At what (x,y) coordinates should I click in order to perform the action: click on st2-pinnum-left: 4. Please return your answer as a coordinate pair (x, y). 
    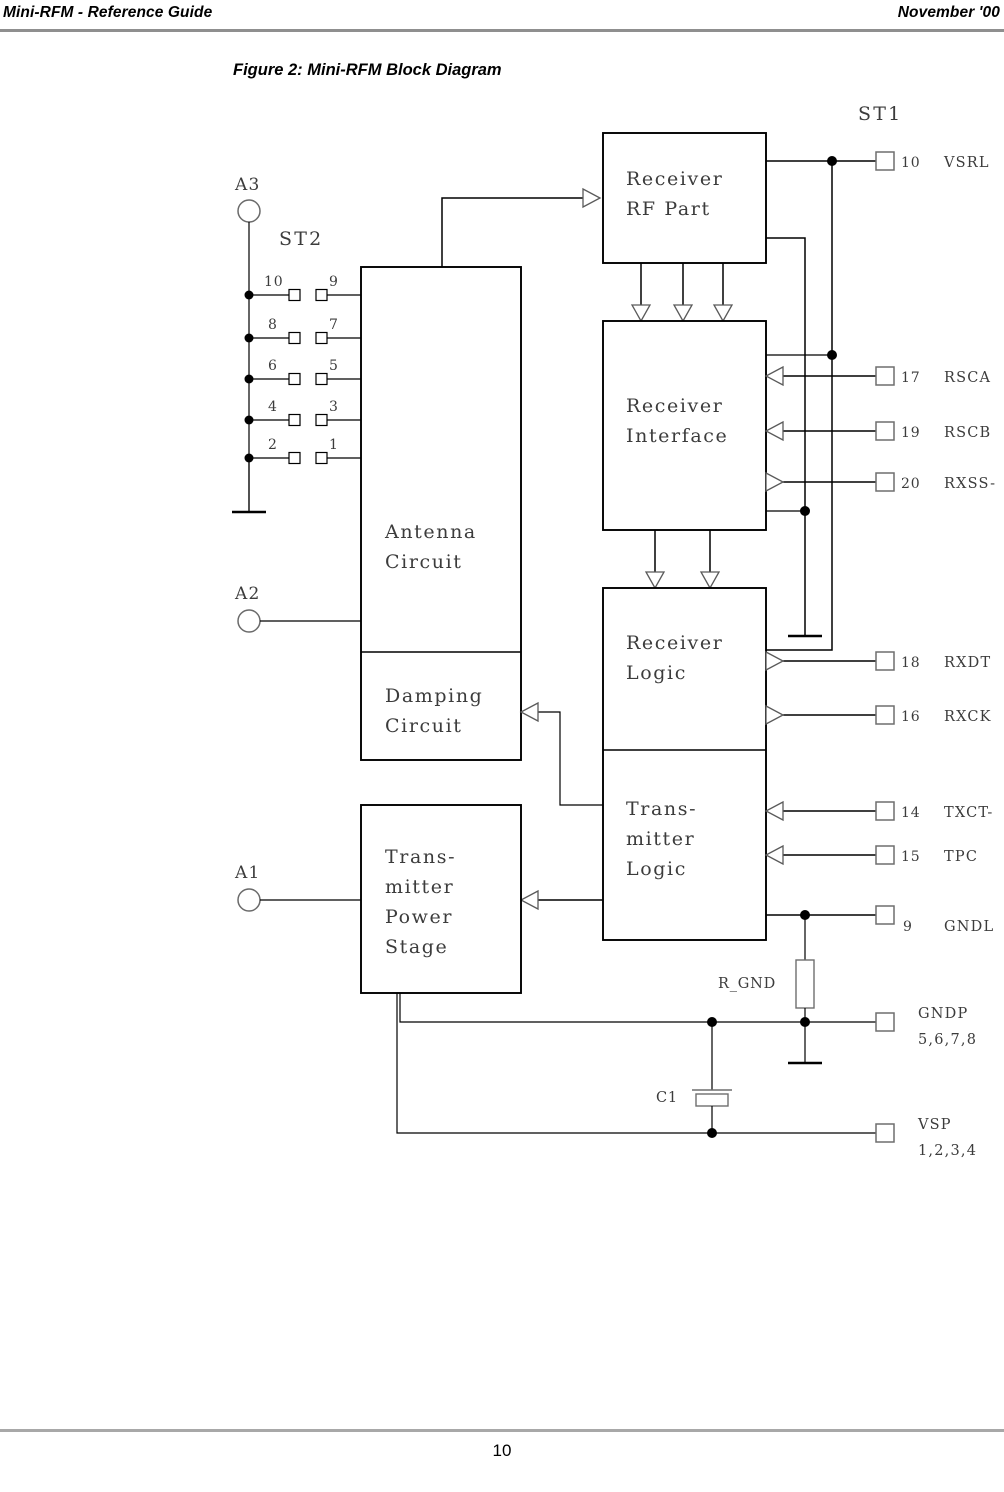
    Looking at the image, I should click on (273, 407).